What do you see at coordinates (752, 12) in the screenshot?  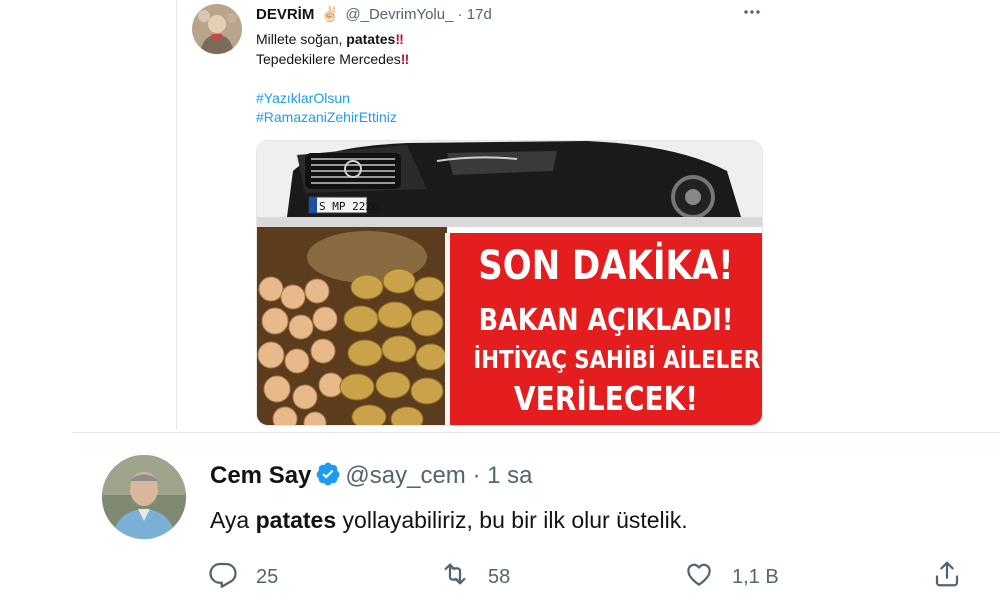 I see `more-icon` at bounding box center [752, 12].